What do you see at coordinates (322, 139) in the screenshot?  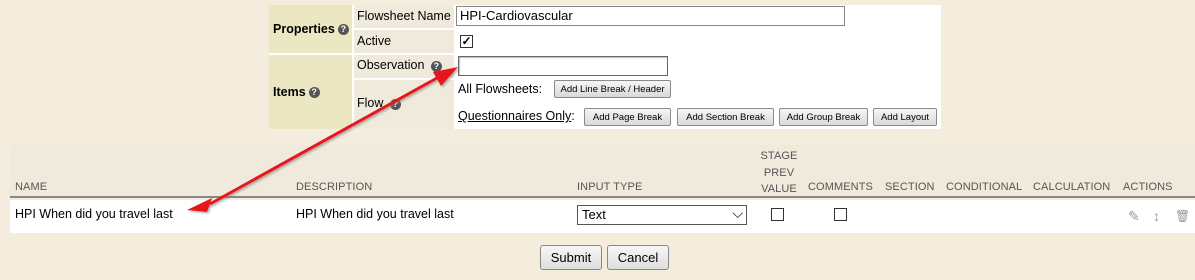 I see `annotation-arrow` at bounding box center [322, 139].